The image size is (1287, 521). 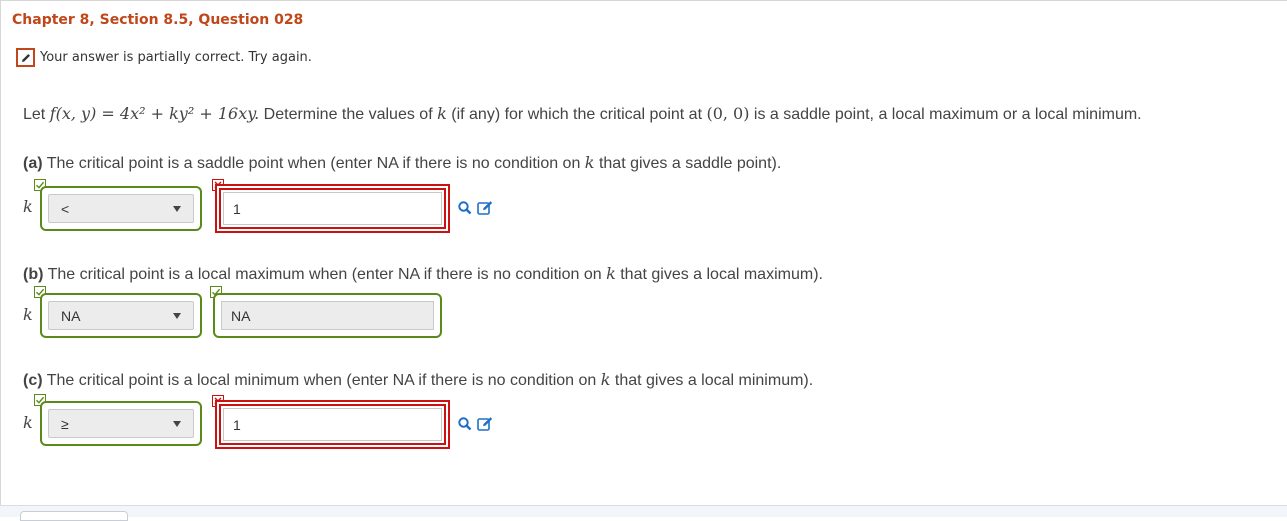 I want to click on part-b-inequality-select: NA, so click(x=121, y=315).